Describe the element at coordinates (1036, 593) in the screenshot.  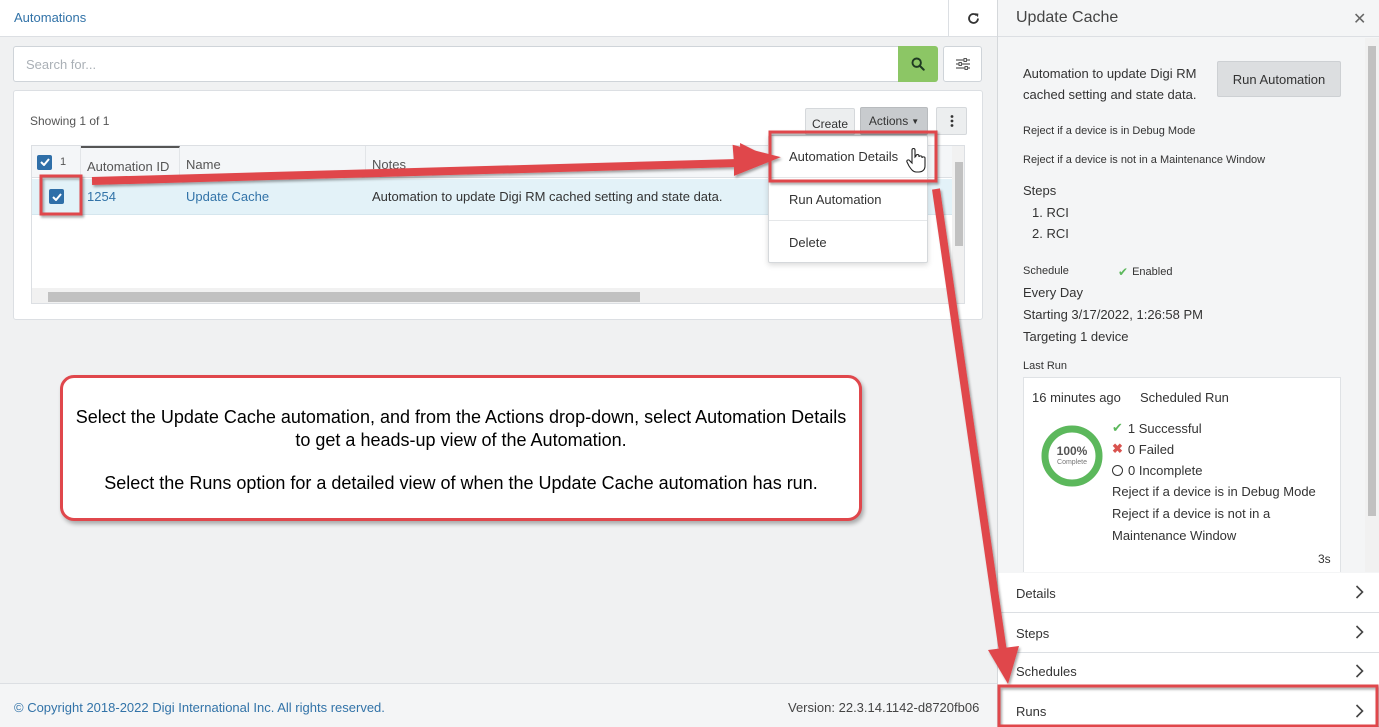
I see `section-details-label: Details` at that location.